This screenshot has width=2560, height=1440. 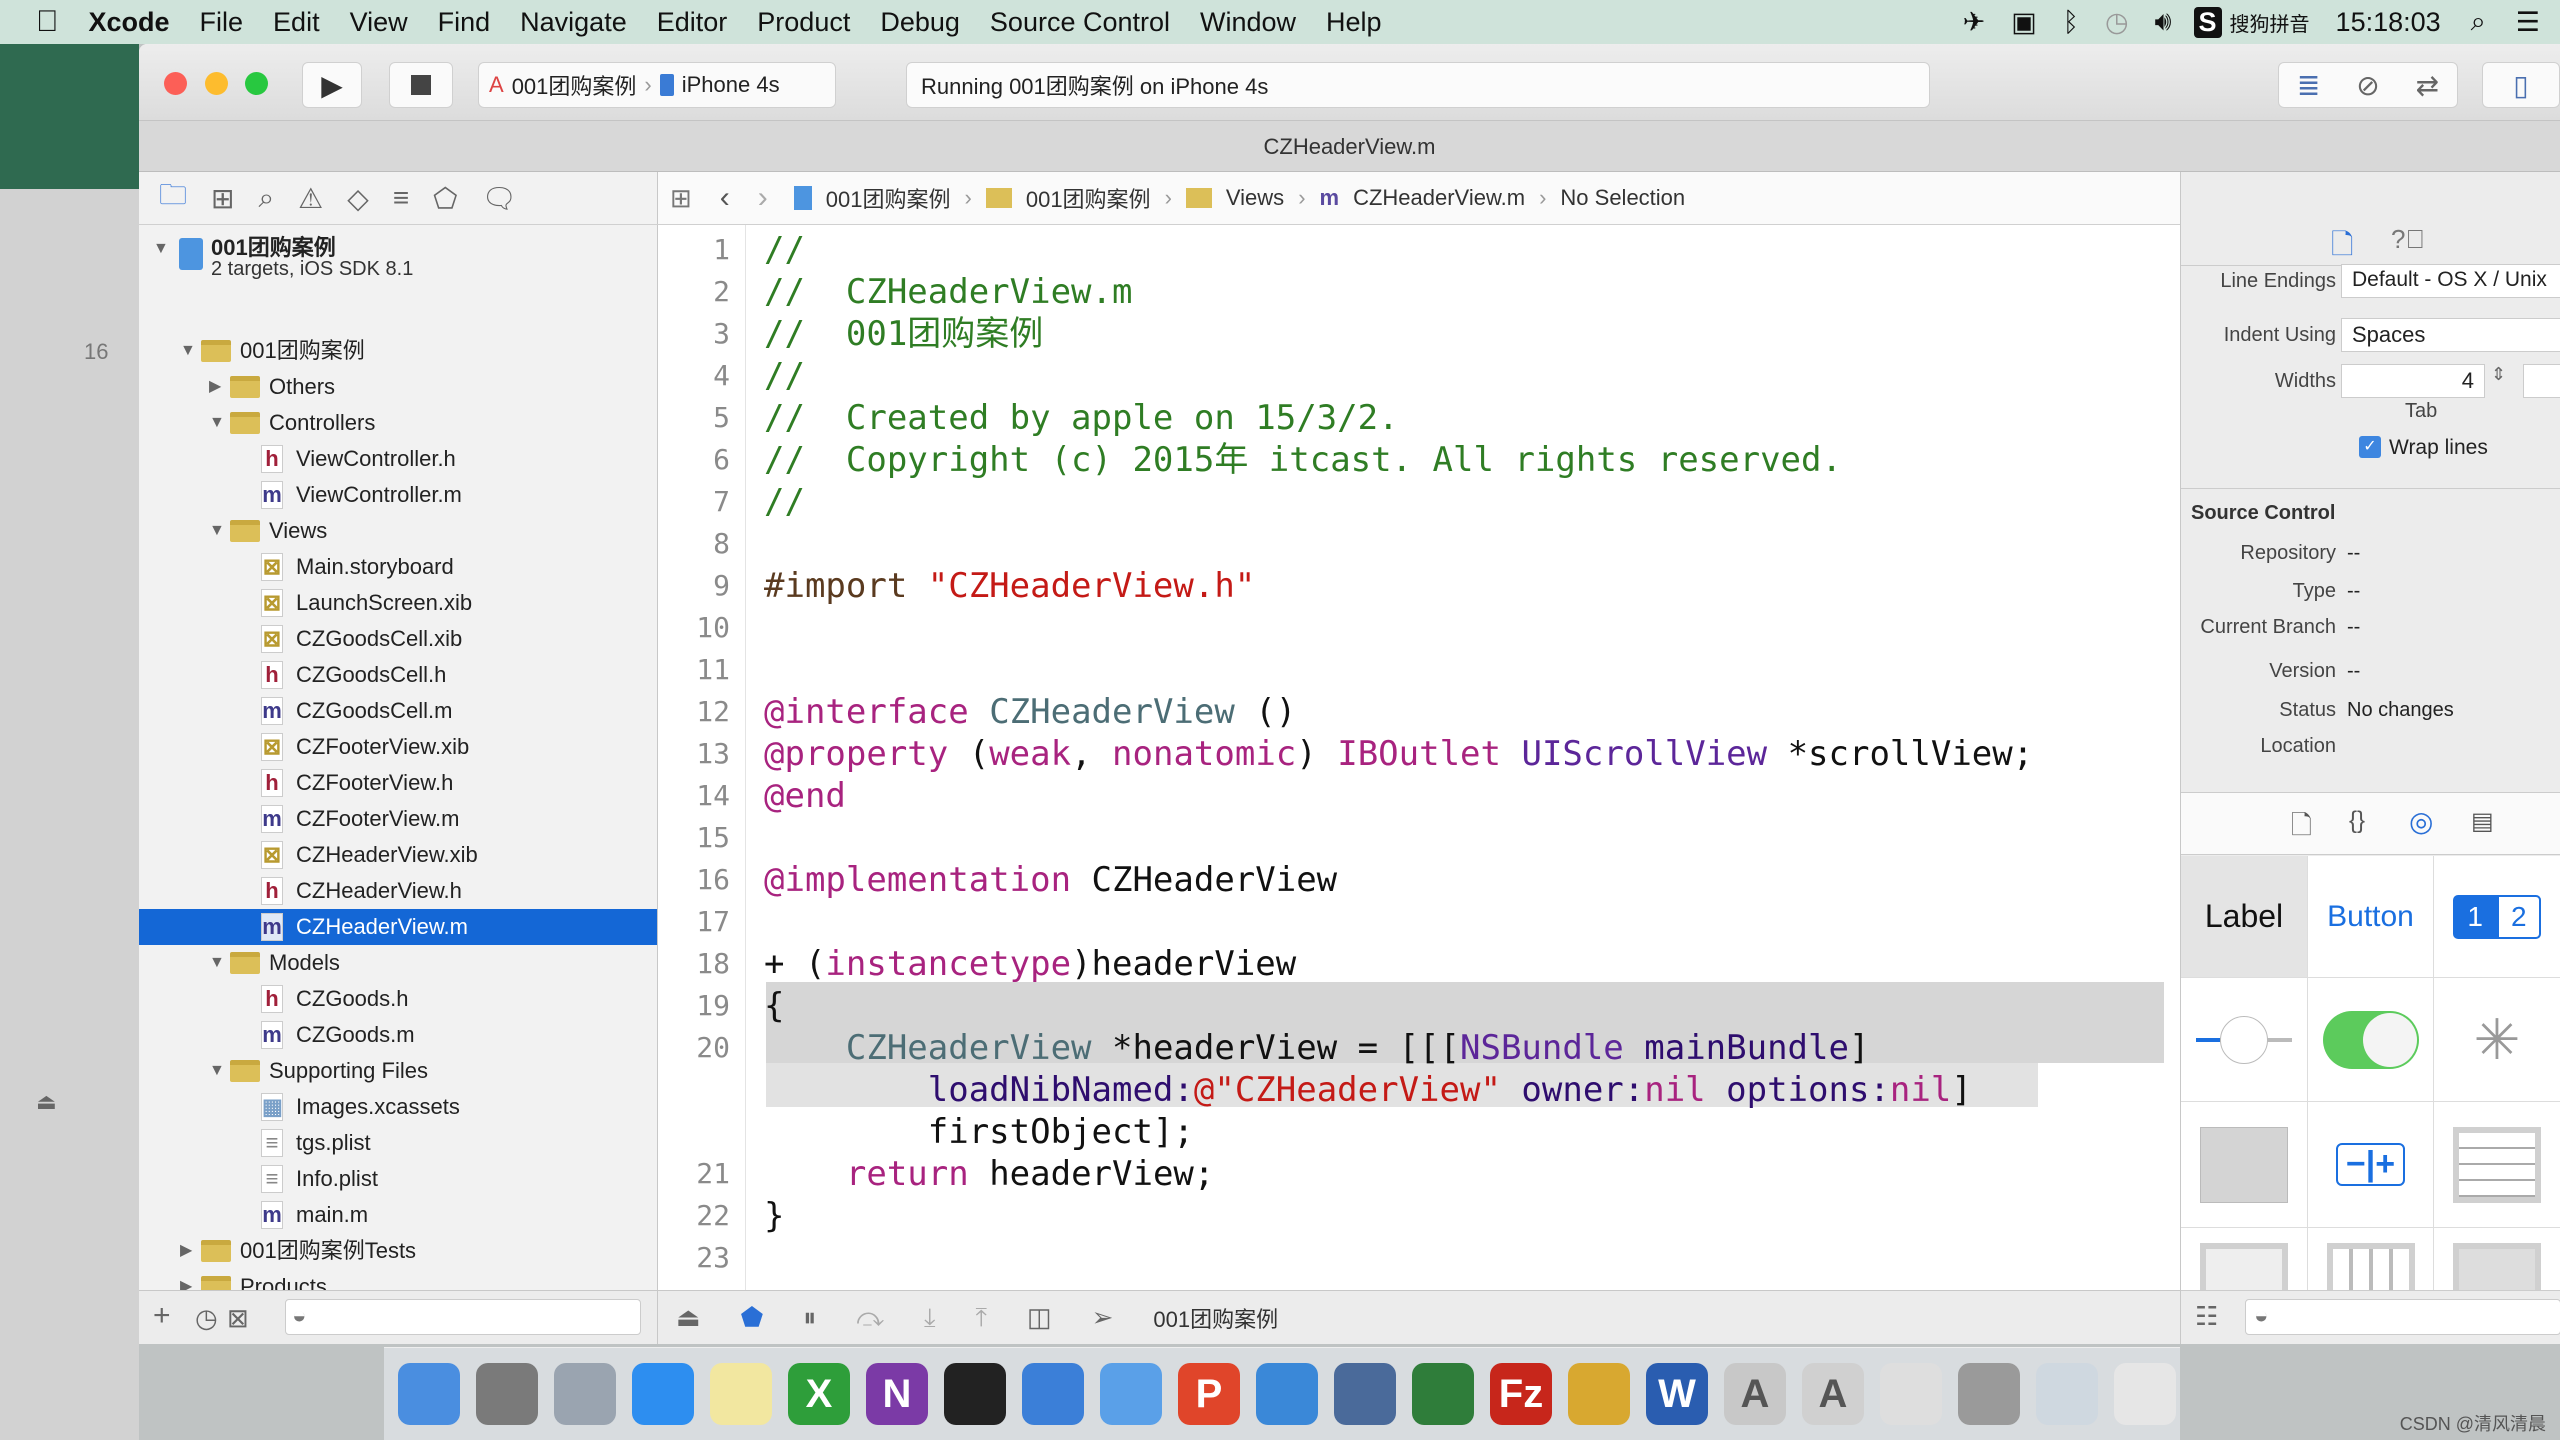 What do you see at coordinates (222, 198) in the screenshot?
I see `symbol-navigator-icon: ⊞` at bounding box center [222, 198].